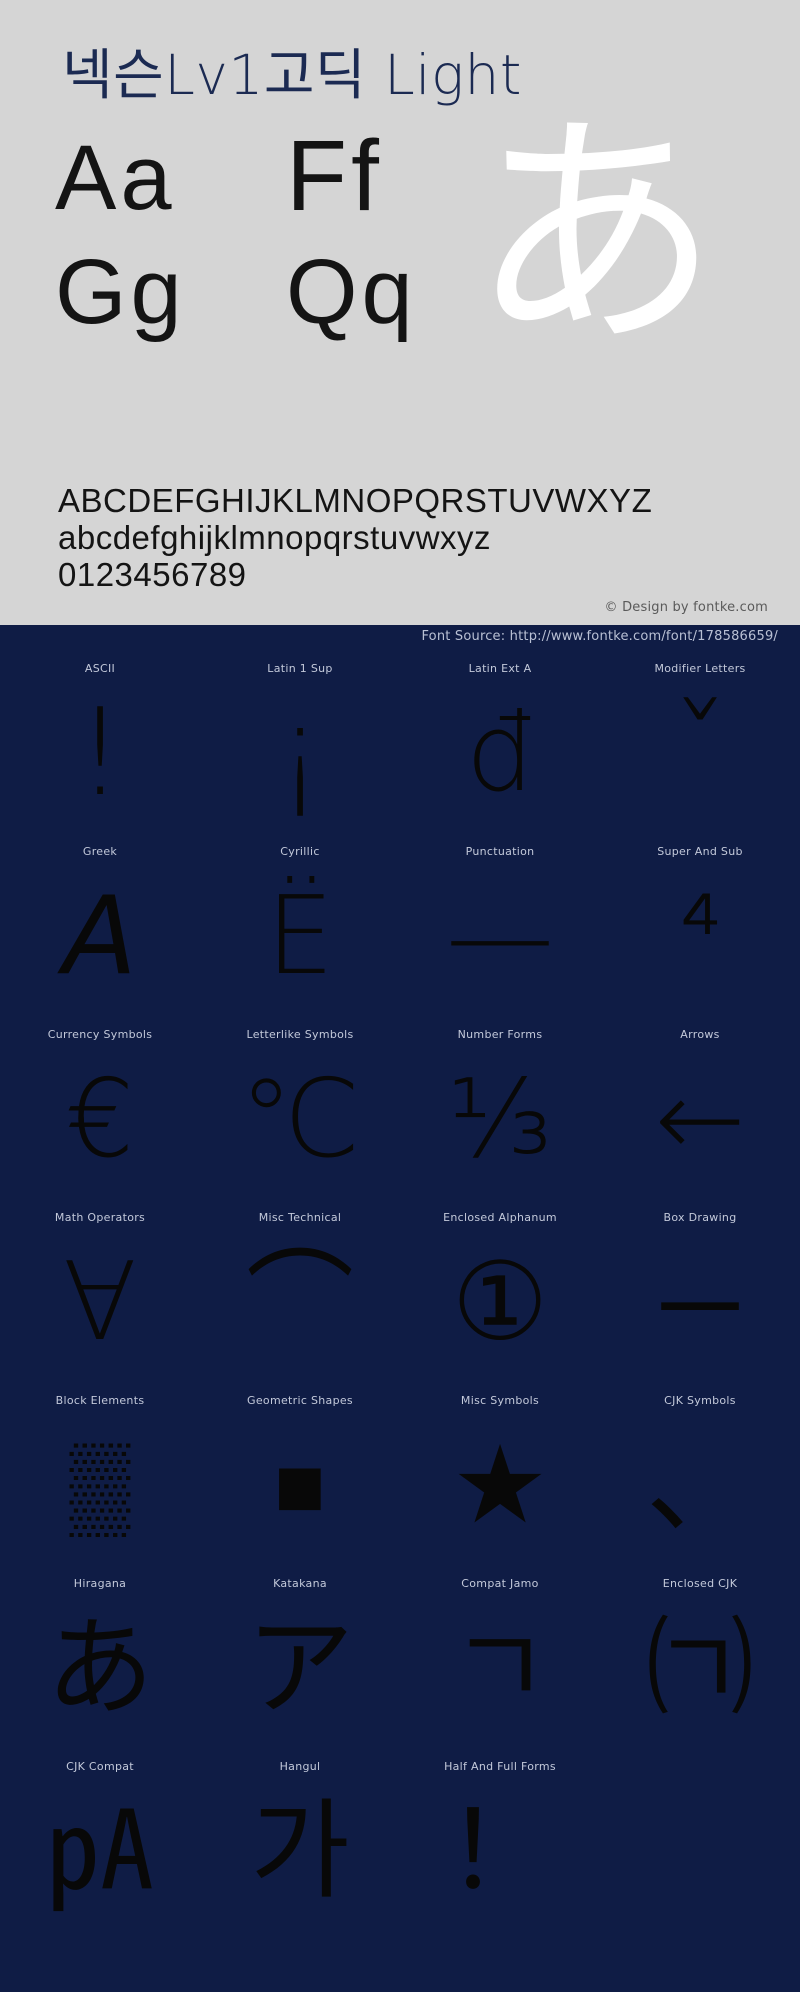 The height and width of the screenshot is (1992, 800). What do you see at coordinates (699, 1668) in the screenshot?
I see `charset-cell-glyph: ㈀` at bounding box center [699, 1668].